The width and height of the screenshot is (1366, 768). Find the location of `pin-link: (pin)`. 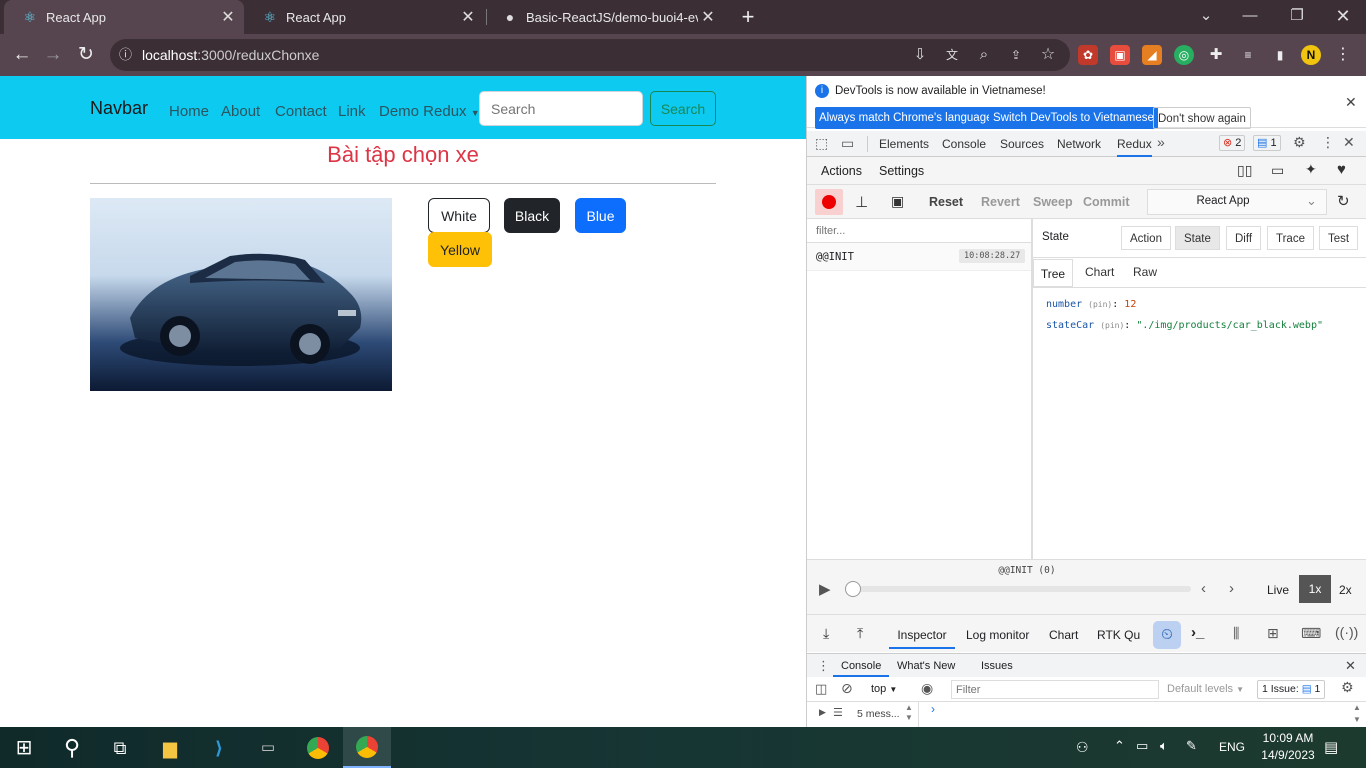

pin-link: (pin) is located at coordinates (1112, 325).